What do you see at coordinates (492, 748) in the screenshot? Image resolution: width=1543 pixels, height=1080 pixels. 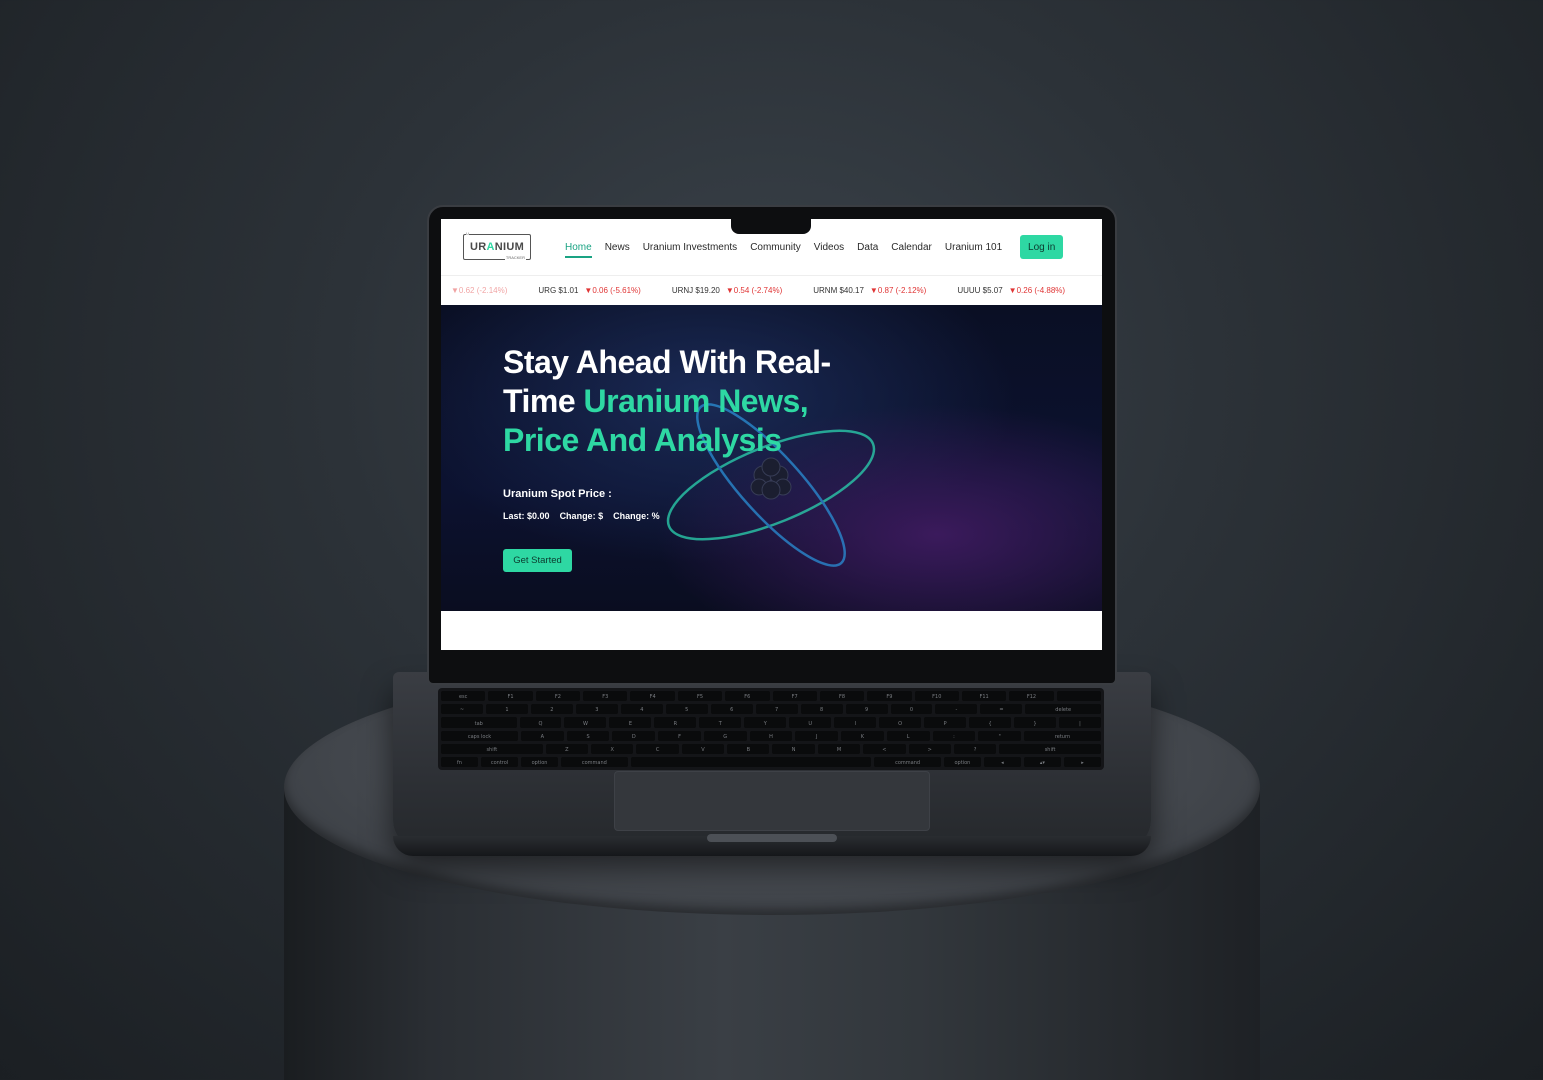 I see `key-shift-left: shift` at bounding box center [492, 748].